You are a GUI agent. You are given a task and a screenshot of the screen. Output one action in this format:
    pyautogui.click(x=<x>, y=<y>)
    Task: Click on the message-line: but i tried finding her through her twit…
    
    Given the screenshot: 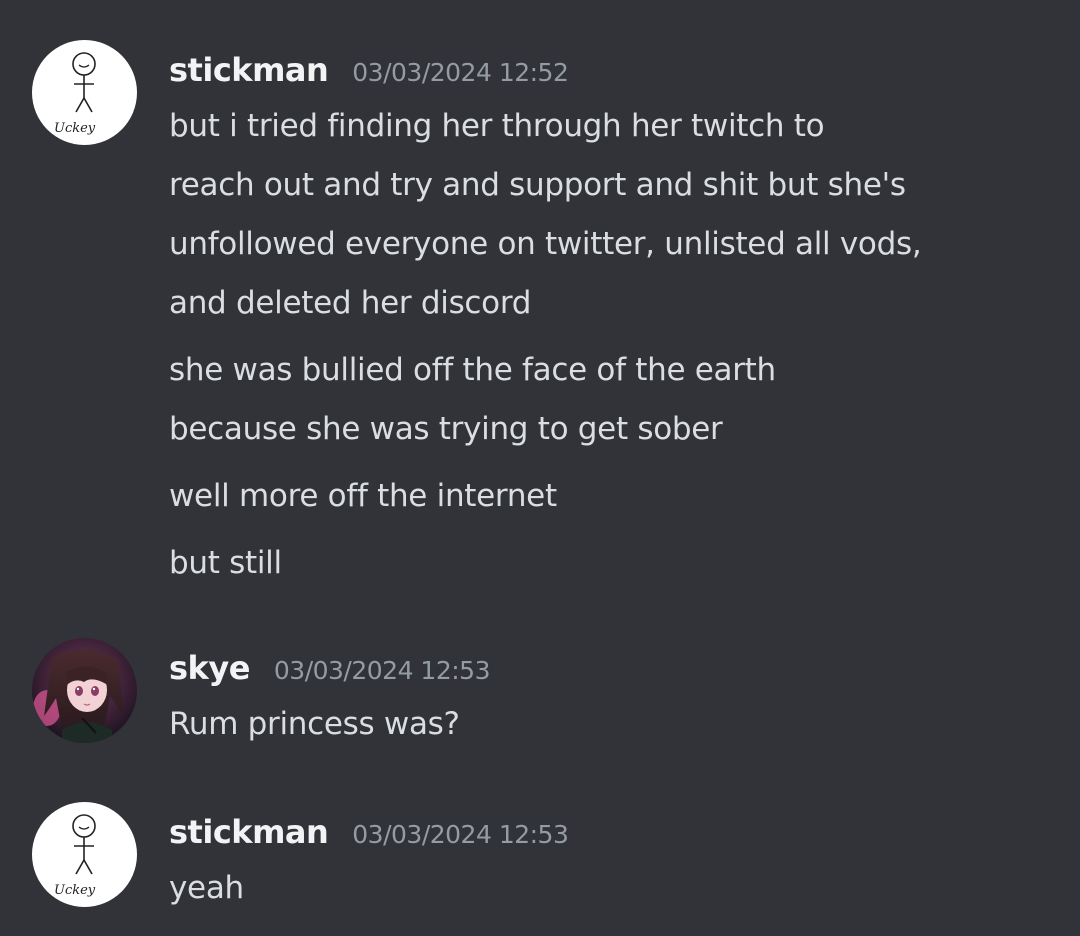 What is the action you would take?
    pyautogui.click(x=497, y=126)
    